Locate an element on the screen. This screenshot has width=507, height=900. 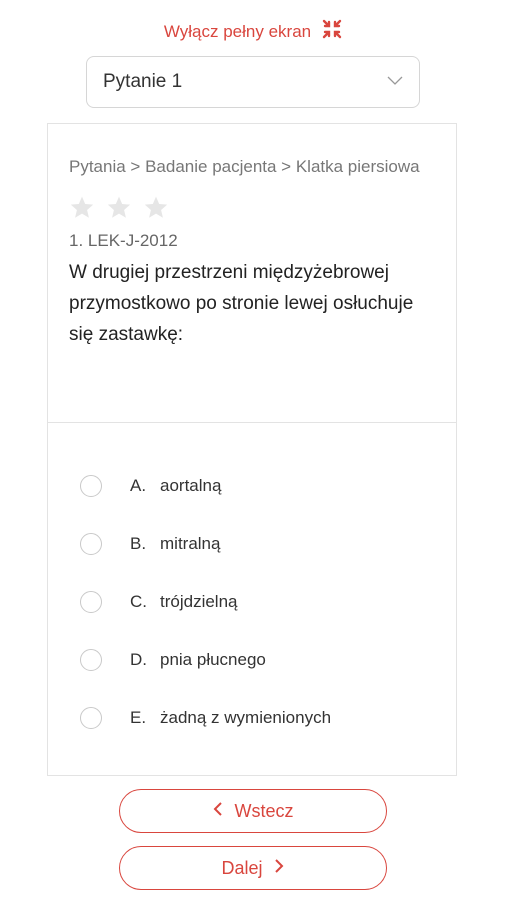
answer-option-d: D. pnia płucnego is located at coordinates (252, 660).